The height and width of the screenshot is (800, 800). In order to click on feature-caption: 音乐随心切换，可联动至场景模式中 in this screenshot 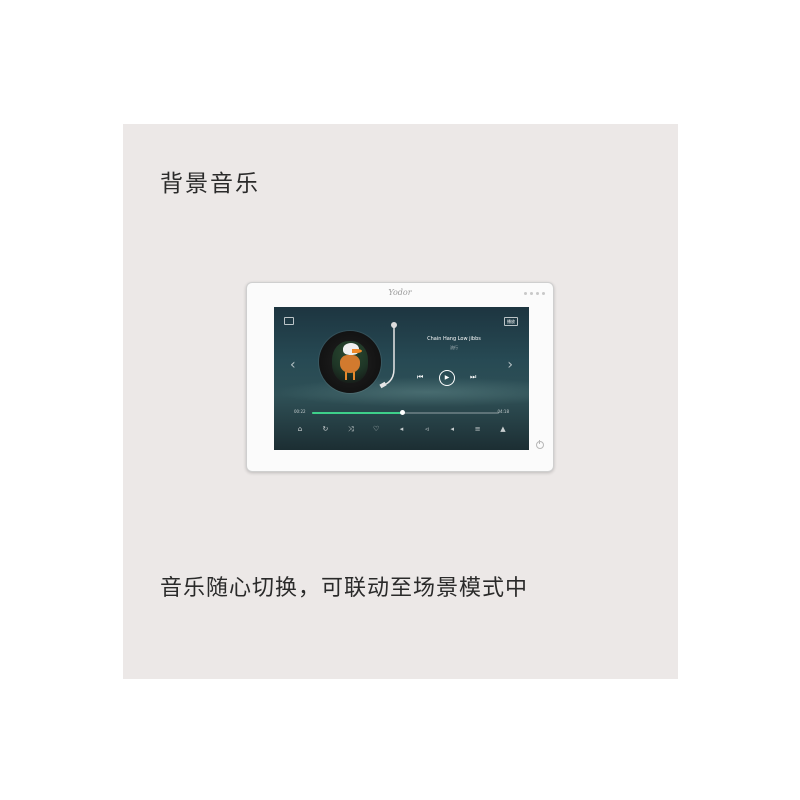, I will do `click(344, 588)`.